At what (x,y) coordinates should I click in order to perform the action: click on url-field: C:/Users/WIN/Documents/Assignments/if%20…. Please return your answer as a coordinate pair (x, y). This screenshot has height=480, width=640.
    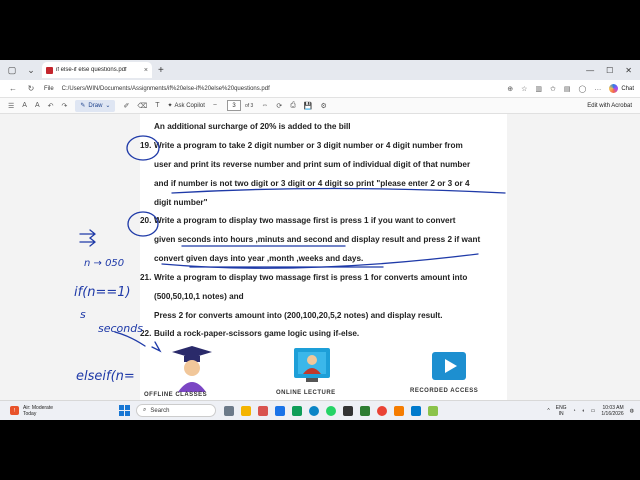
    Looking at the image, I should click on (166, 89).